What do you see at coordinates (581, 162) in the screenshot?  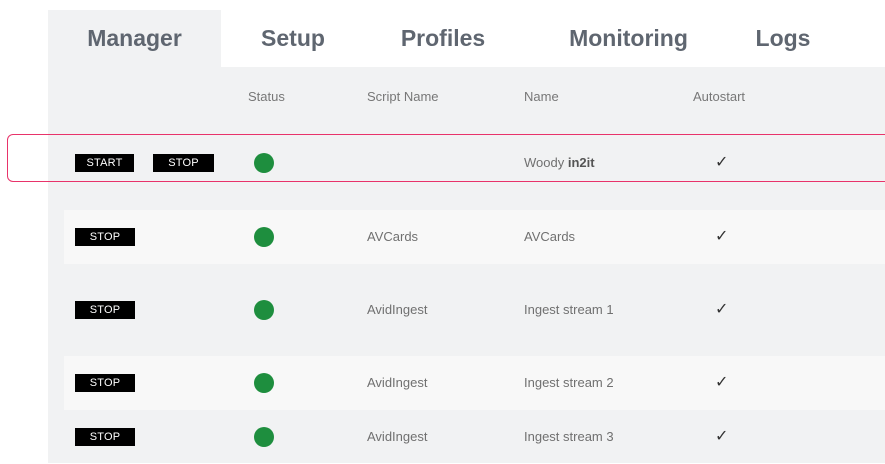 I see `name-bold: in2it` at bounding box center [581, 162].